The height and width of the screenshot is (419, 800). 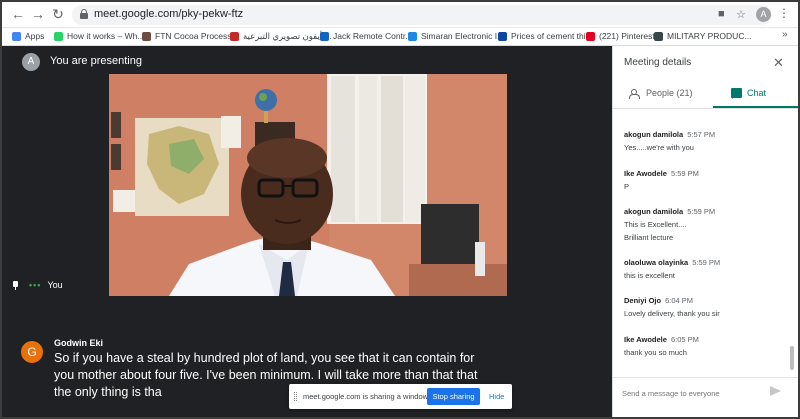 I want to click on chat-scrollbar, so click(x=792, y=358).